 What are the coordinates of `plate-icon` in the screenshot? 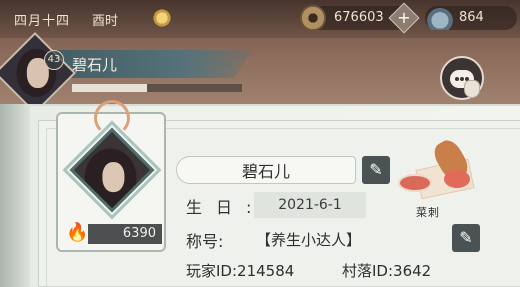 It's located at (415, 183).